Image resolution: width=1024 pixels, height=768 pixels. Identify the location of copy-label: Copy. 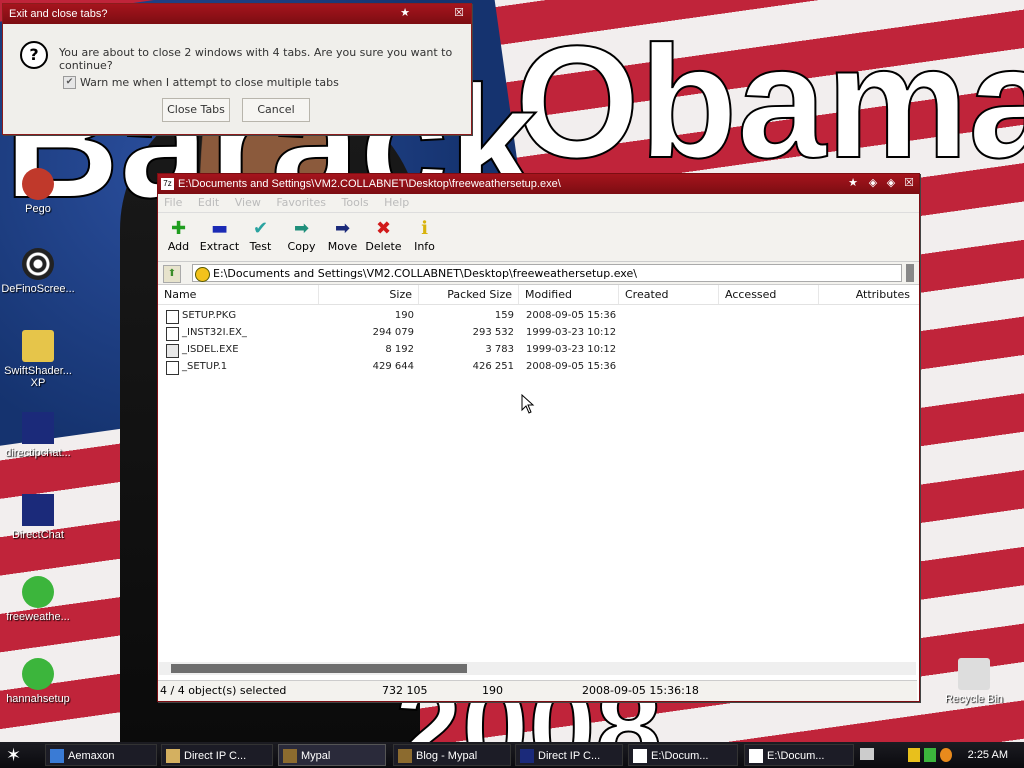
(301, 246).